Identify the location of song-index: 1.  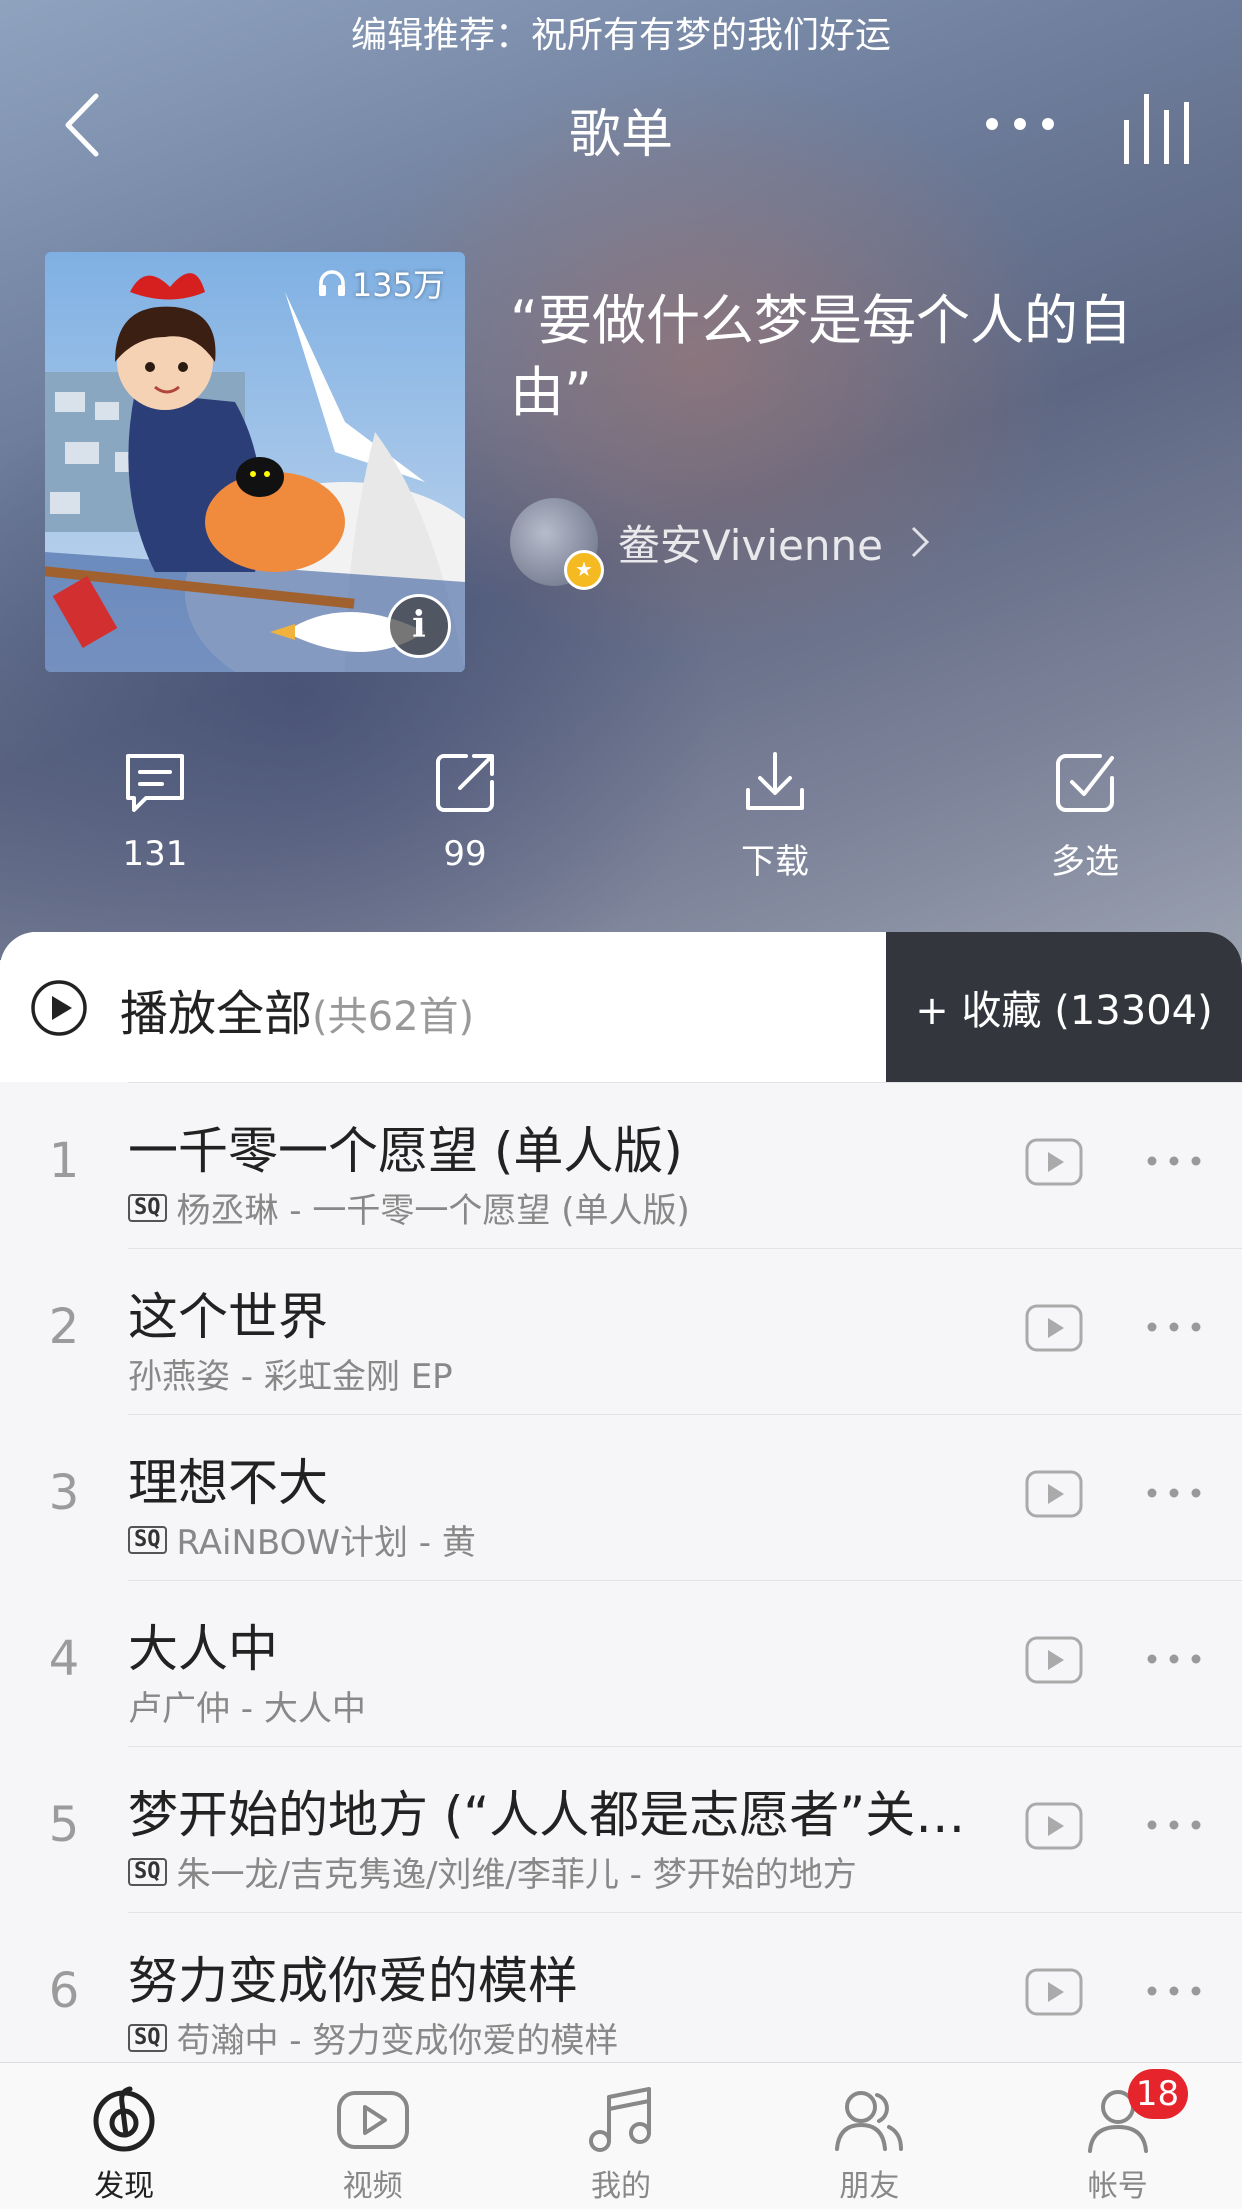
(64, 1161).